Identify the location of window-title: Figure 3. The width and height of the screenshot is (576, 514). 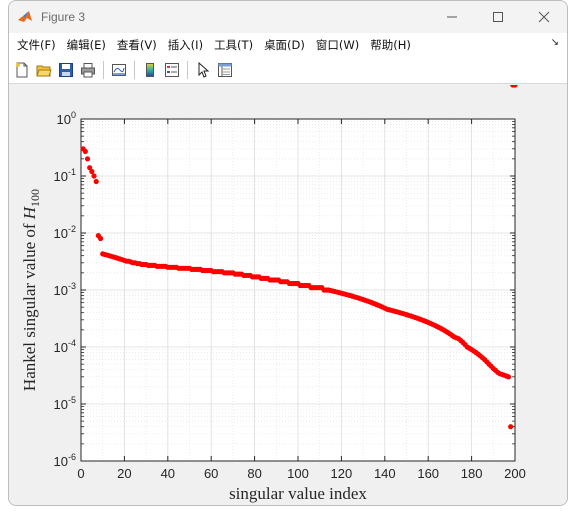
(63, 17).